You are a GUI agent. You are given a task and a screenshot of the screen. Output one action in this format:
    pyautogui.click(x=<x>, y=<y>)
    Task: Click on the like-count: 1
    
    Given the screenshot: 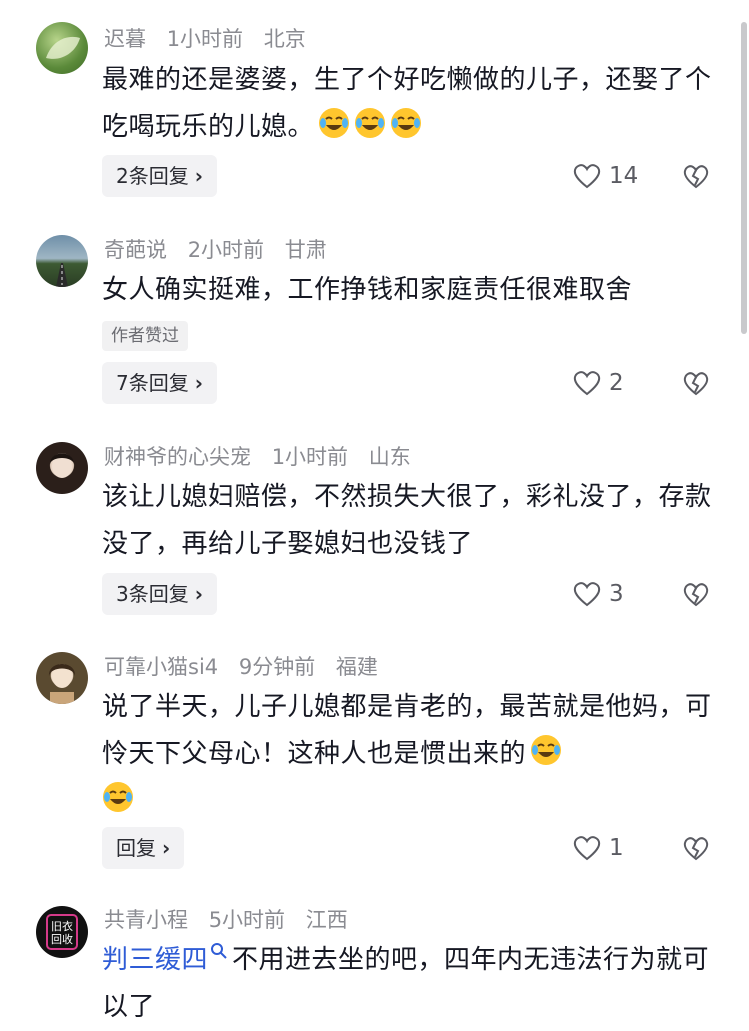 What is the action you would take?
    pyautogui.click(x=616, y=848)
    